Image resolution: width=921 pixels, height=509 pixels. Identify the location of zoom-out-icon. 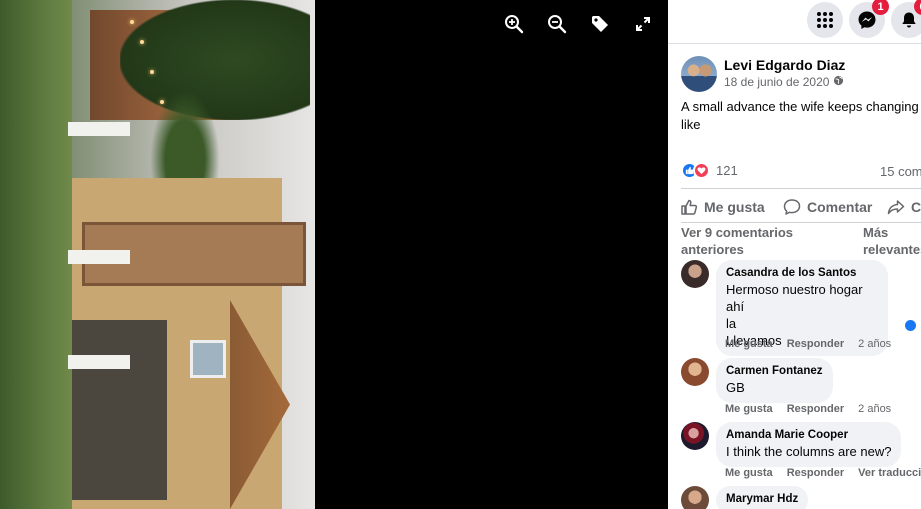
(557, 24).